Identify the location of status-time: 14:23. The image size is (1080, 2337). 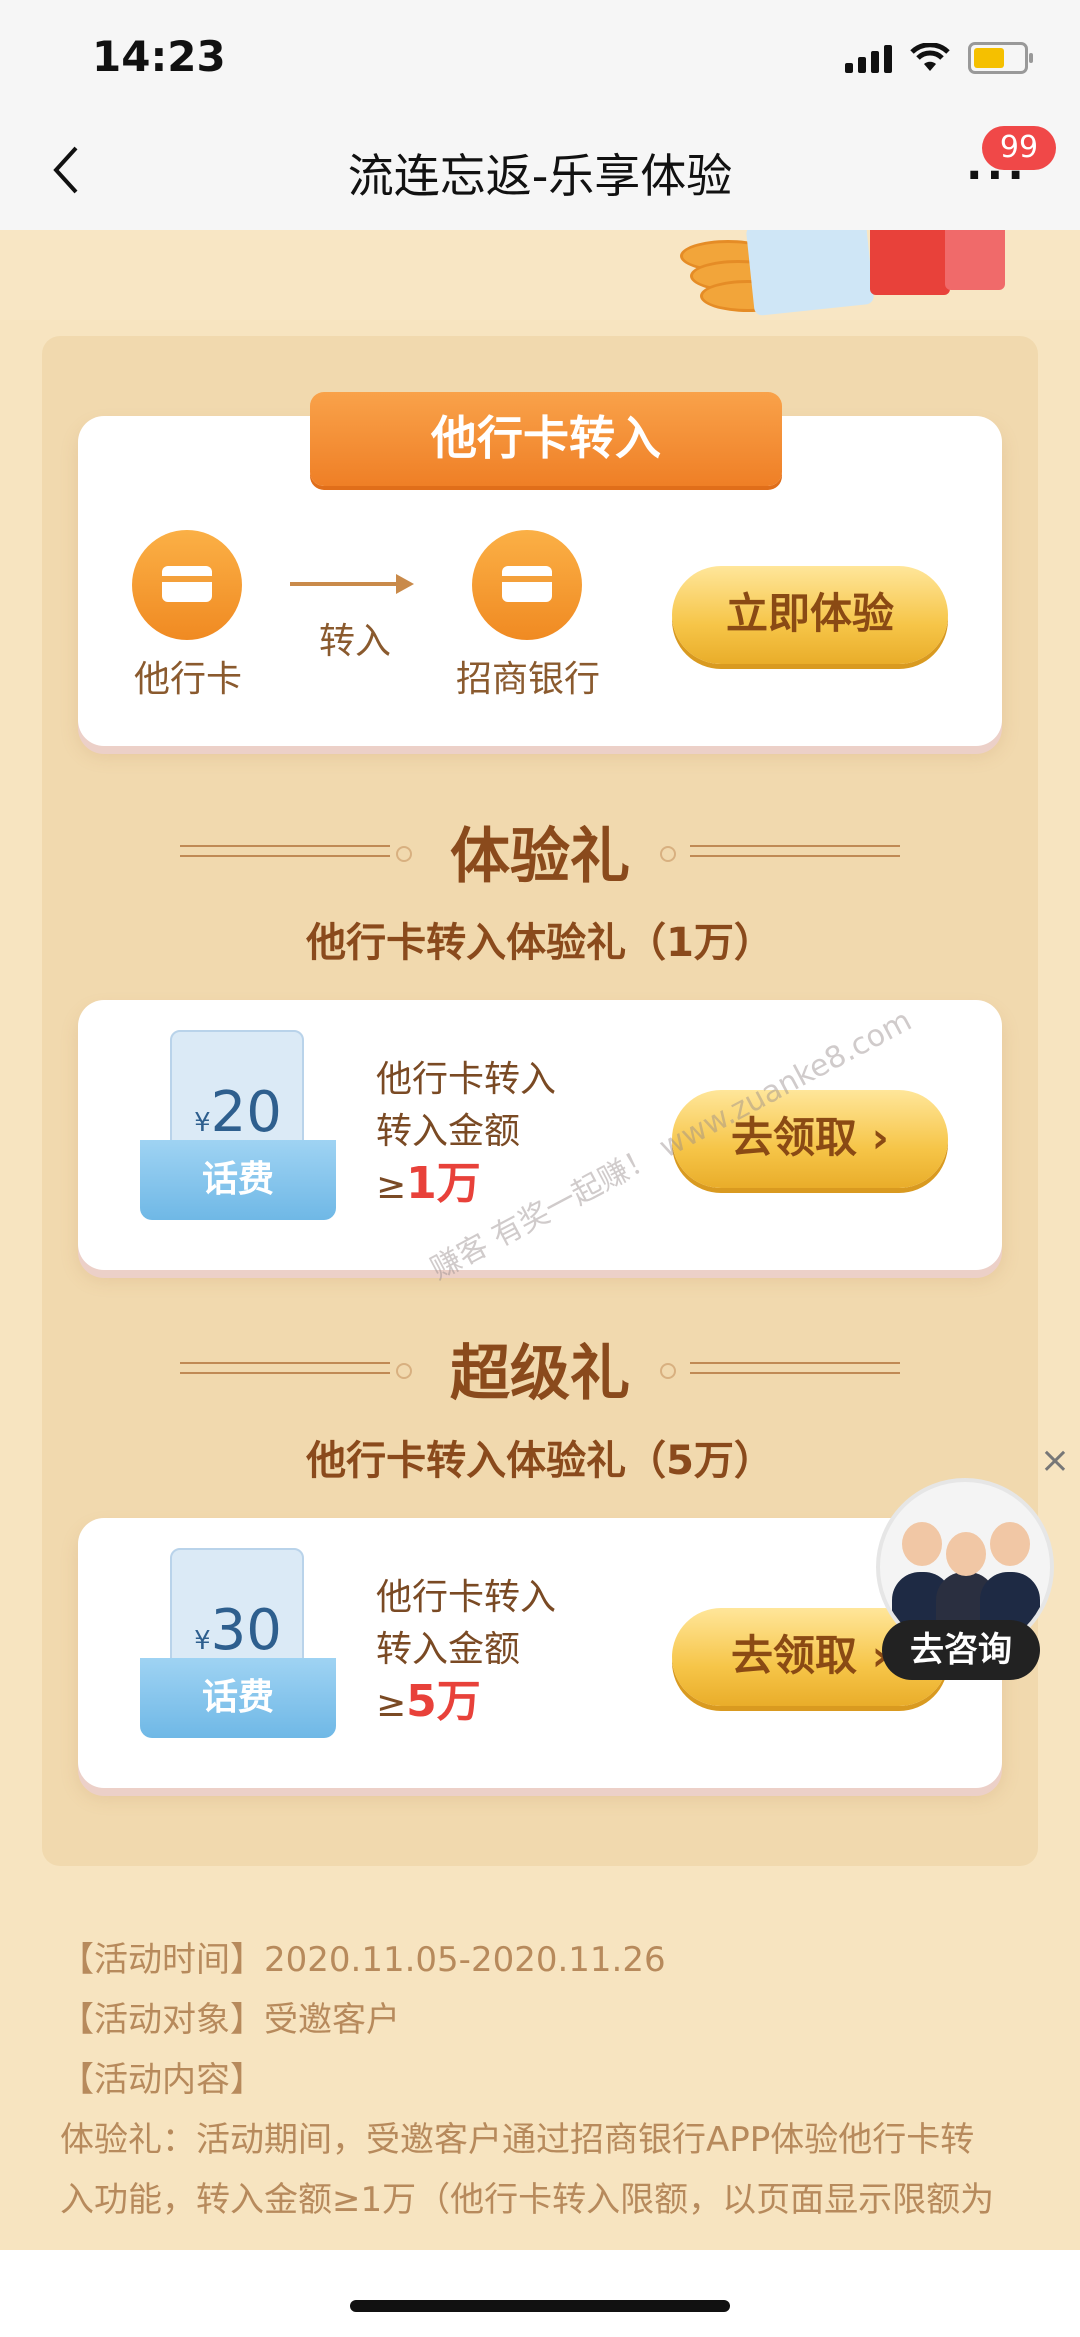
(159, 56).